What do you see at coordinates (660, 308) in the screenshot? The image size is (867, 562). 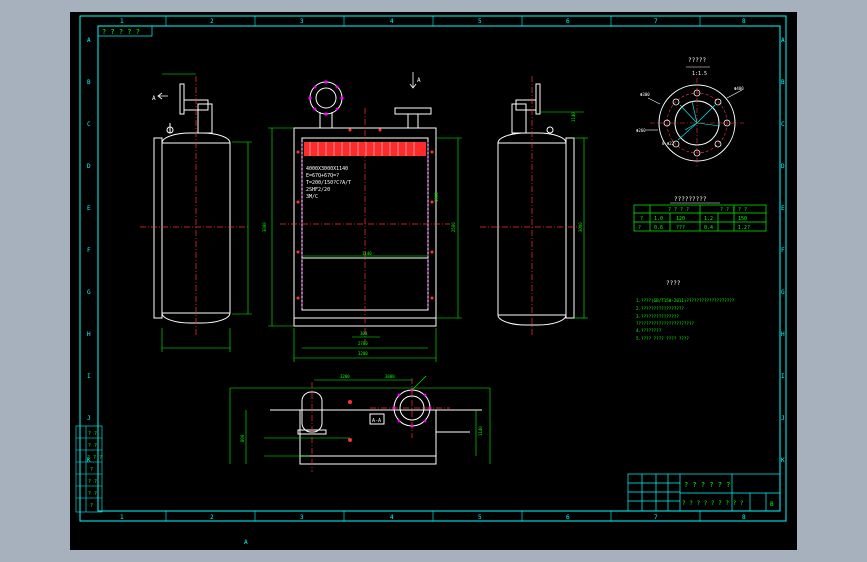 I see `tech-note-line: 2.?????????????????` at bounding box center [660, 308].